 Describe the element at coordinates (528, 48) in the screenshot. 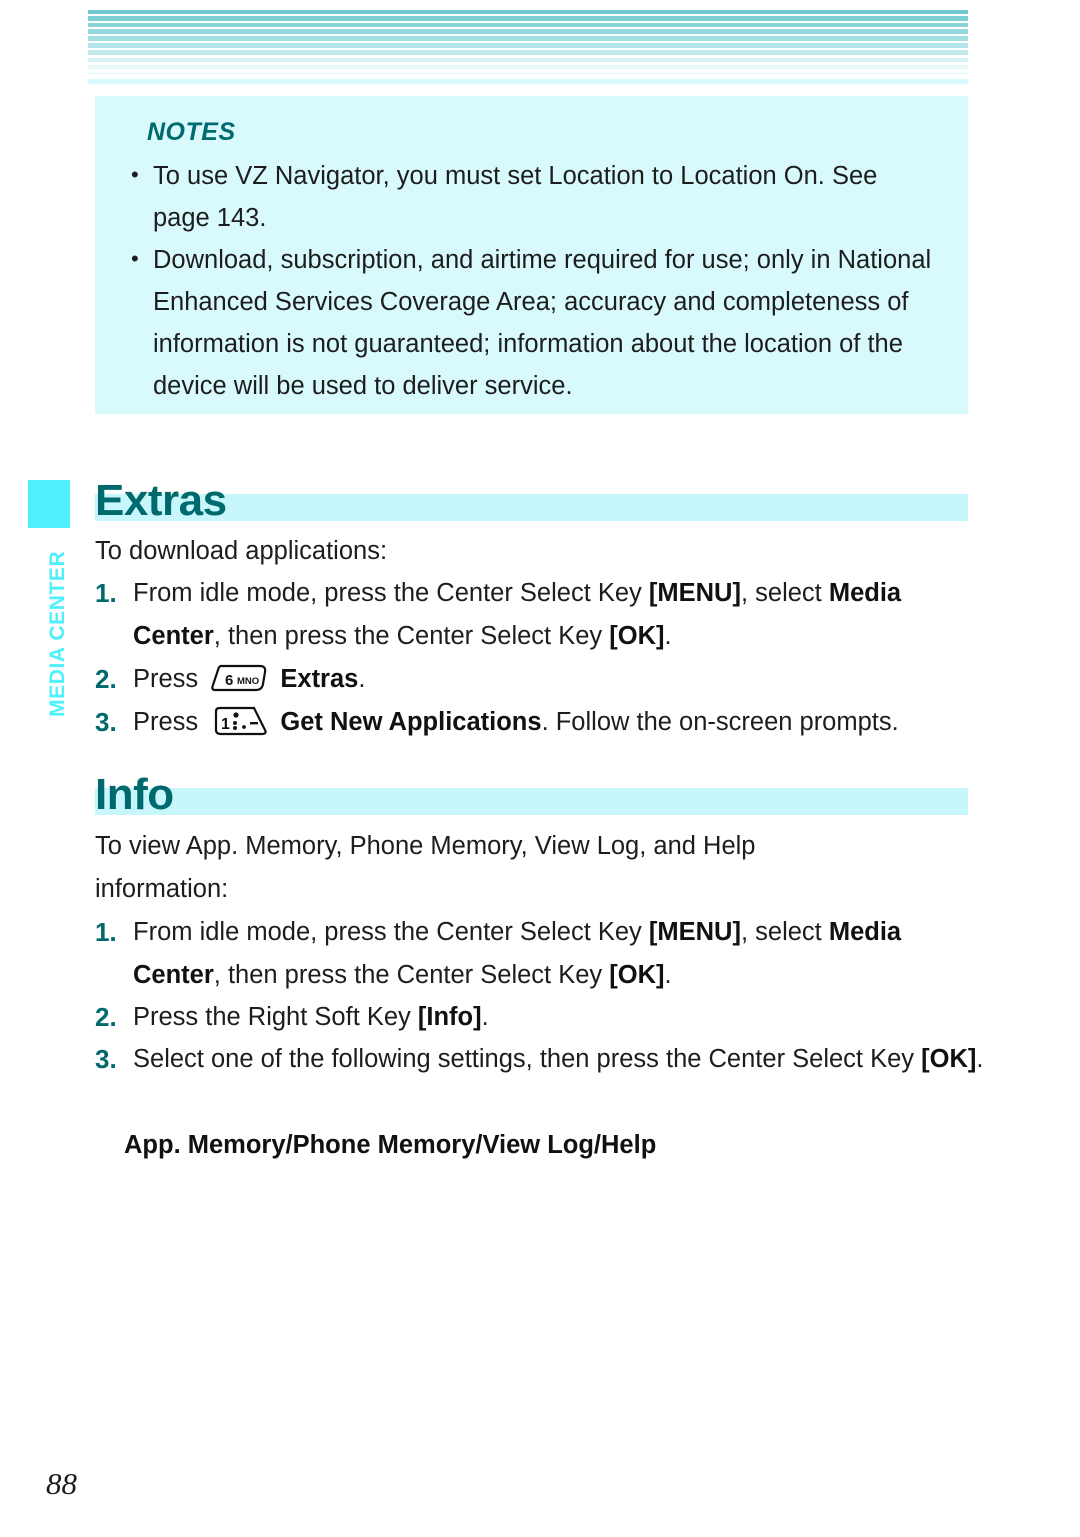

I see `decorative-stripe-band` at that location.